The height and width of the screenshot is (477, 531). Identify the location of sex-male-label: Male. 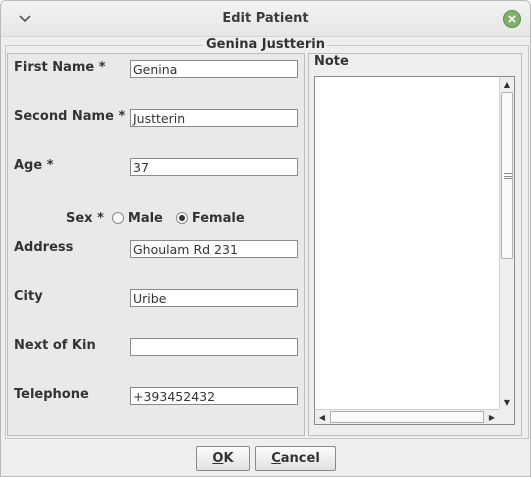
(145, 218).